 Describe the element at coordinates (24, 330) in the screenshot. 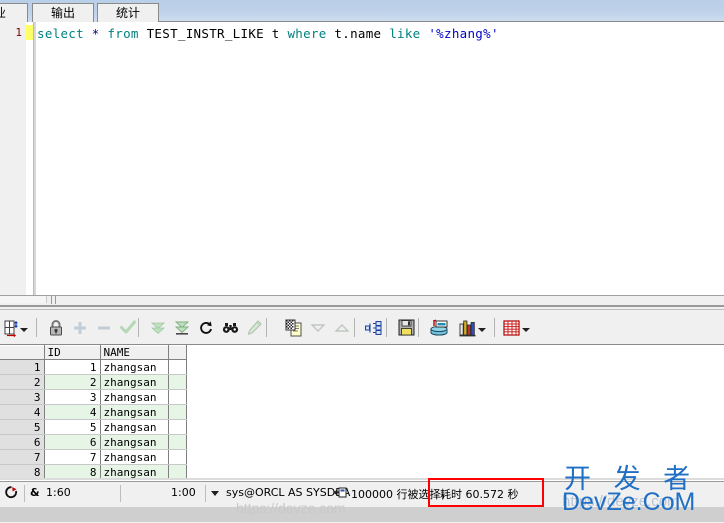

I see `grid-view-dropdown` at that location.